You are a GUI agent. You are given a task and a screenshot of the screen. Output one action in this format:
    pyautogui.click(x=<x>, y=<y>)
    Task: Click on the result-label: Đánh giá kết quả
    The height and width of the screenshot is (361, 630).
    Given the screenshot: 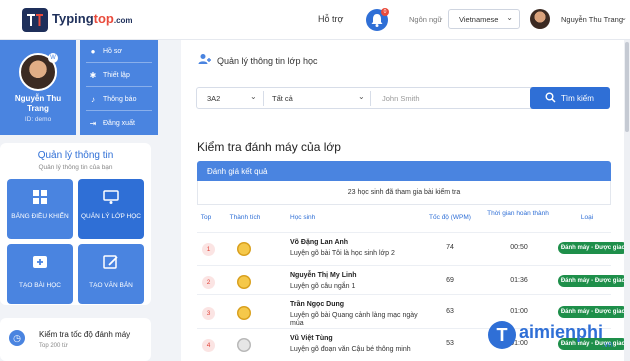 What is the action you would take?
    pyautogui.click(x=237, y=171)
    